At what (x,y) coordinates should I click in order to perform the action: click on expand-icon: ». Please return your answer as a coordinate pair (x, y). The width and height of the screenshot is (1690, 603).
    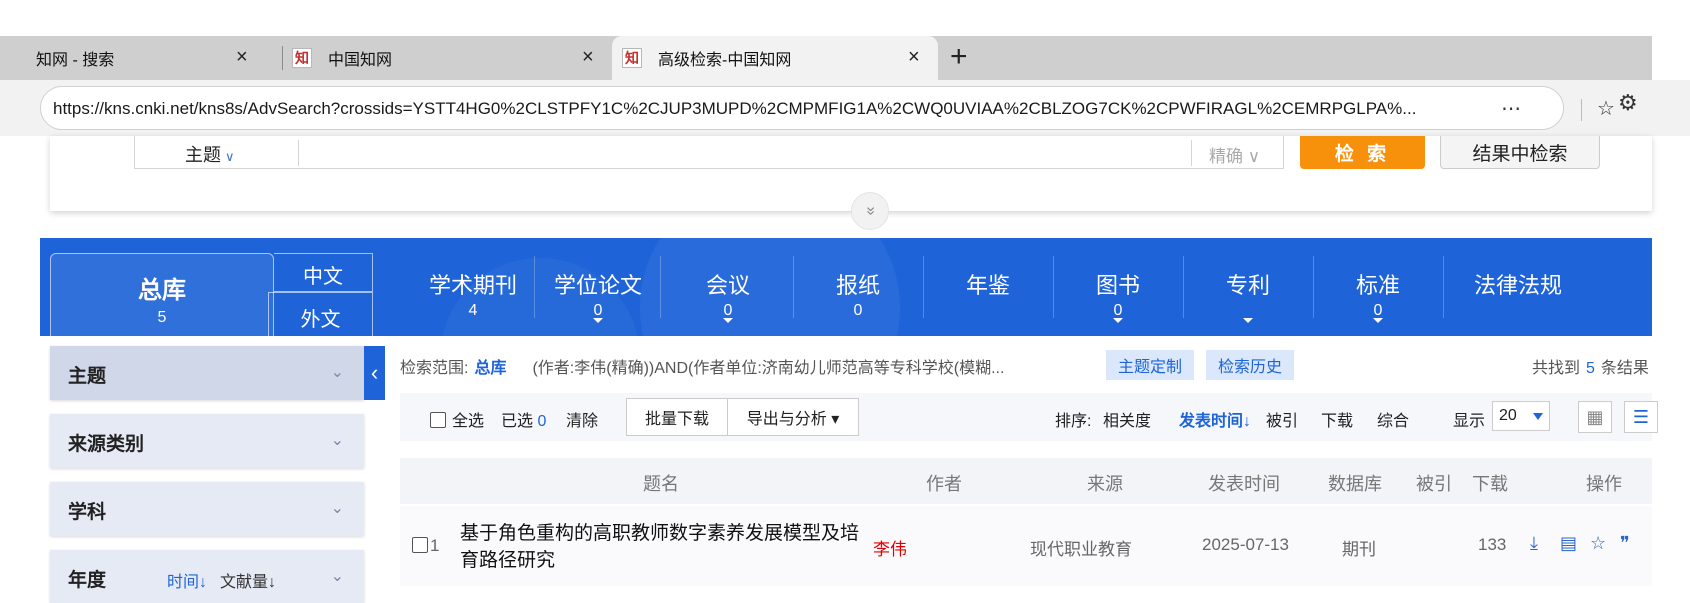
    Looking at the image, I should click on (870, 211).